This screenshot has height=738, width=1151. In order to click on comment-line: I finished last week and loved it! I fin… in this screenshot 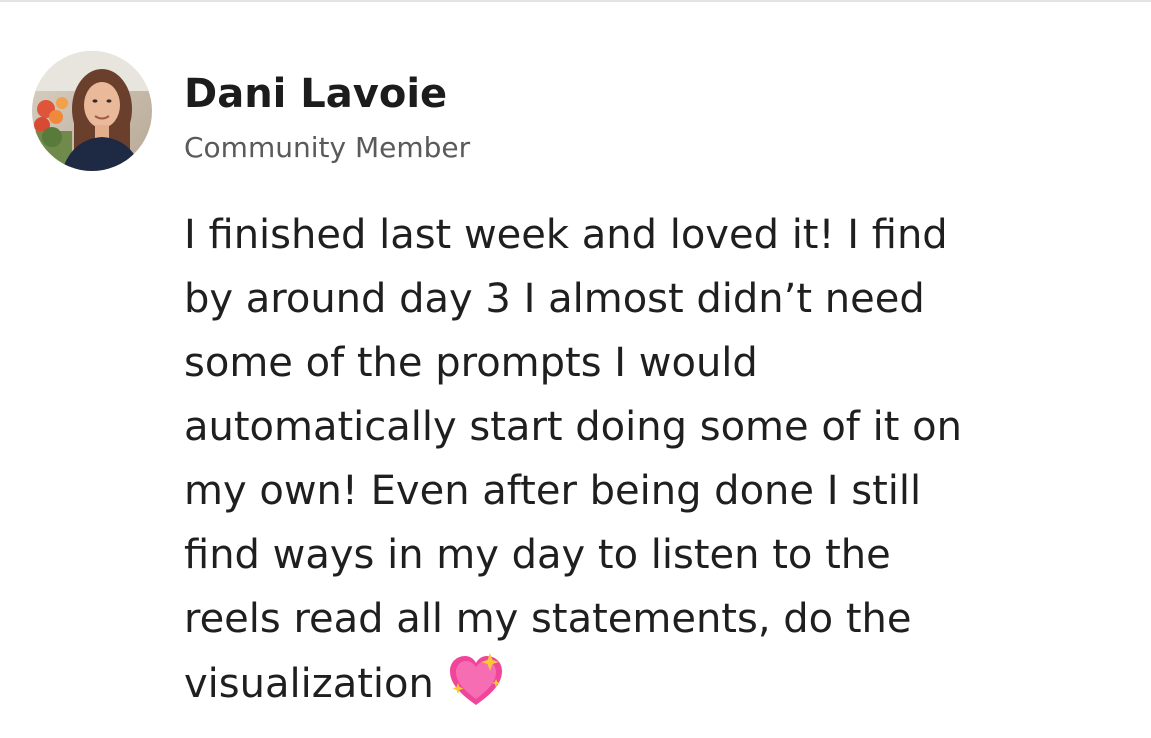, I will do `click(566, 235)`.